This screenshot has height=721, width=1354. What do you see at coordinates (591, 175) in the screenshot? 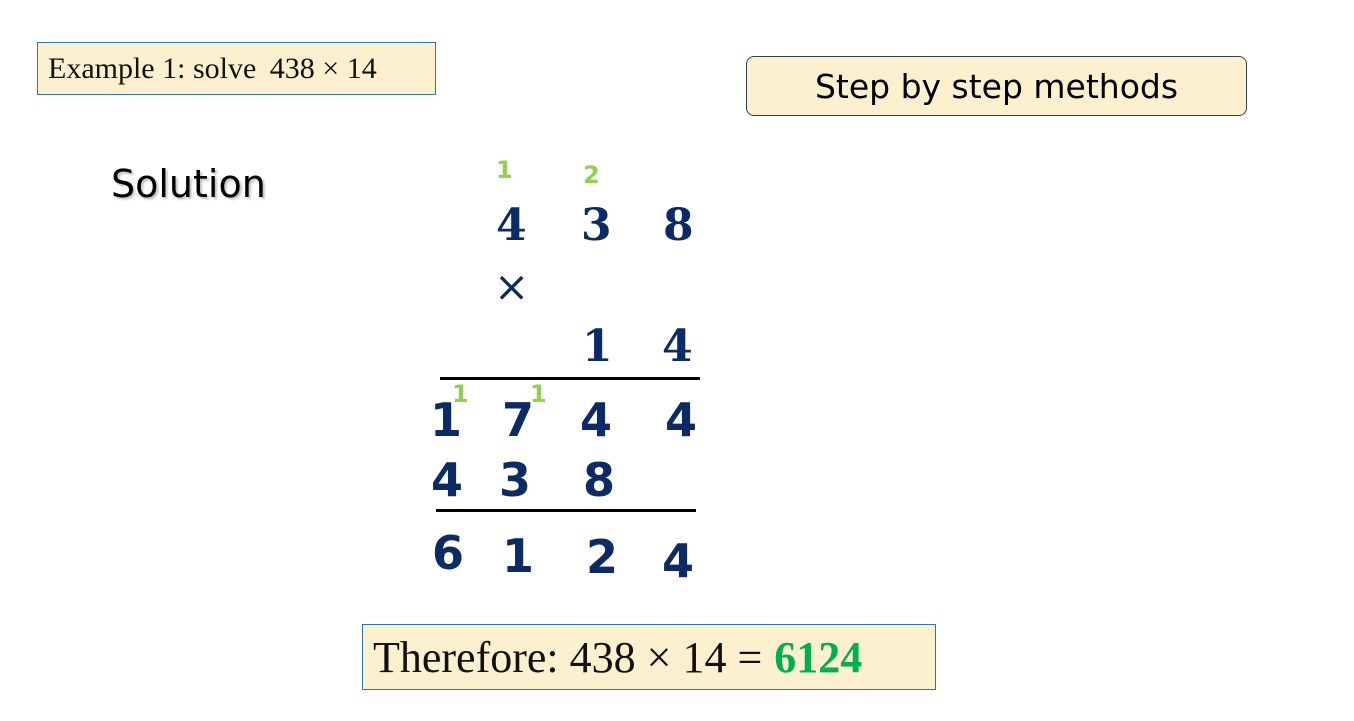
I see `carry-digit: 2` at bounding box center [591, 175].